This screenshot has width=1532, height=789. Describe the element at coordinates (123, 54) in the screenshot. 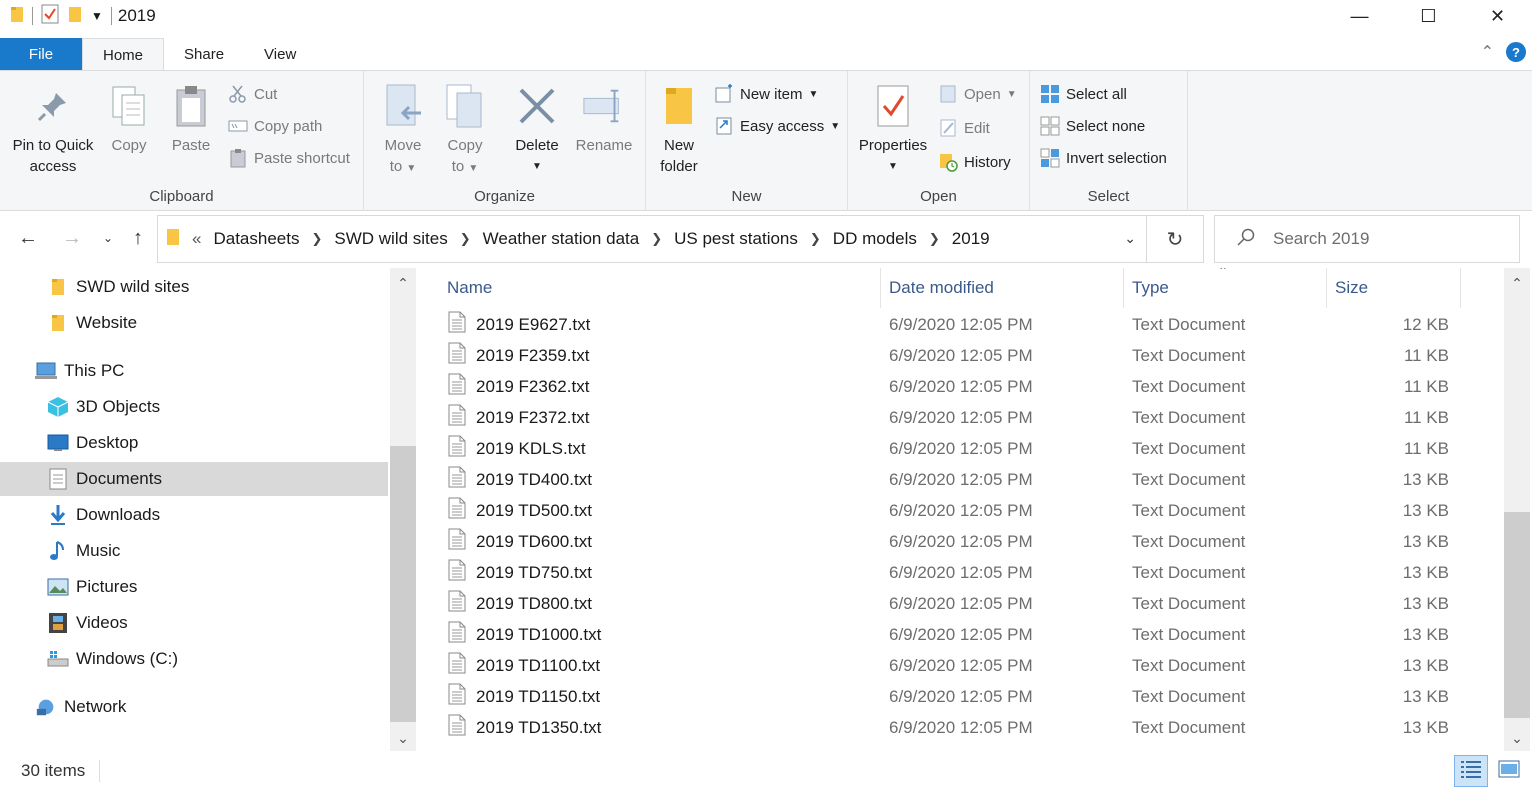

I see `tab-home: Home` at that location.